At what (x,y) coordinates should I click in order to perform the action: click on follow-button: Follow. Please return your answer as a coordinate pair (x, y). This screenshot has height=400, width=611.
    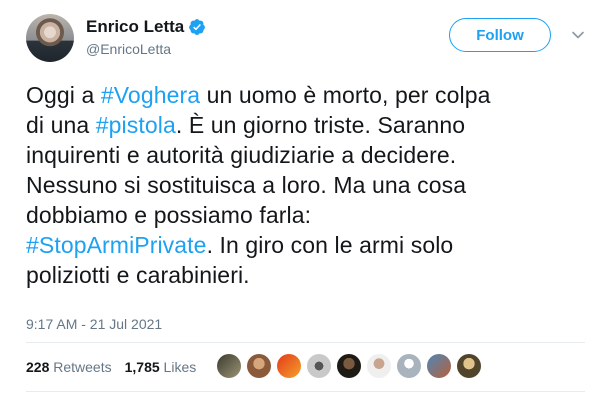
    Looking at the image, I should click on (500, 35).